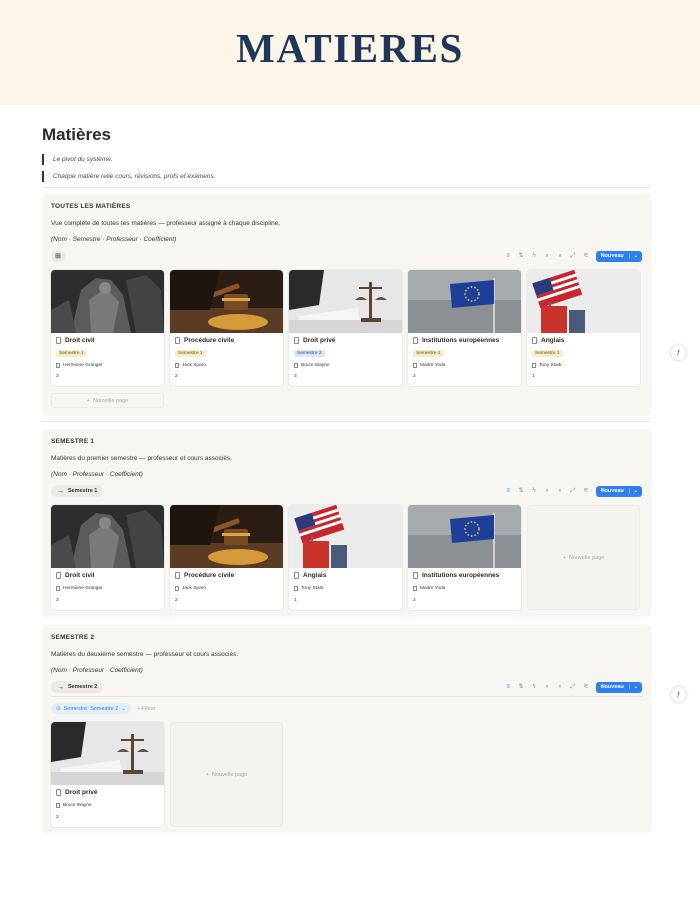 Image resolution: width=700 pixels, height=914 pixels. Describe the element at coordinates (345, 301) in the screenshot. I see `cover-image-justice-scale` at that location.